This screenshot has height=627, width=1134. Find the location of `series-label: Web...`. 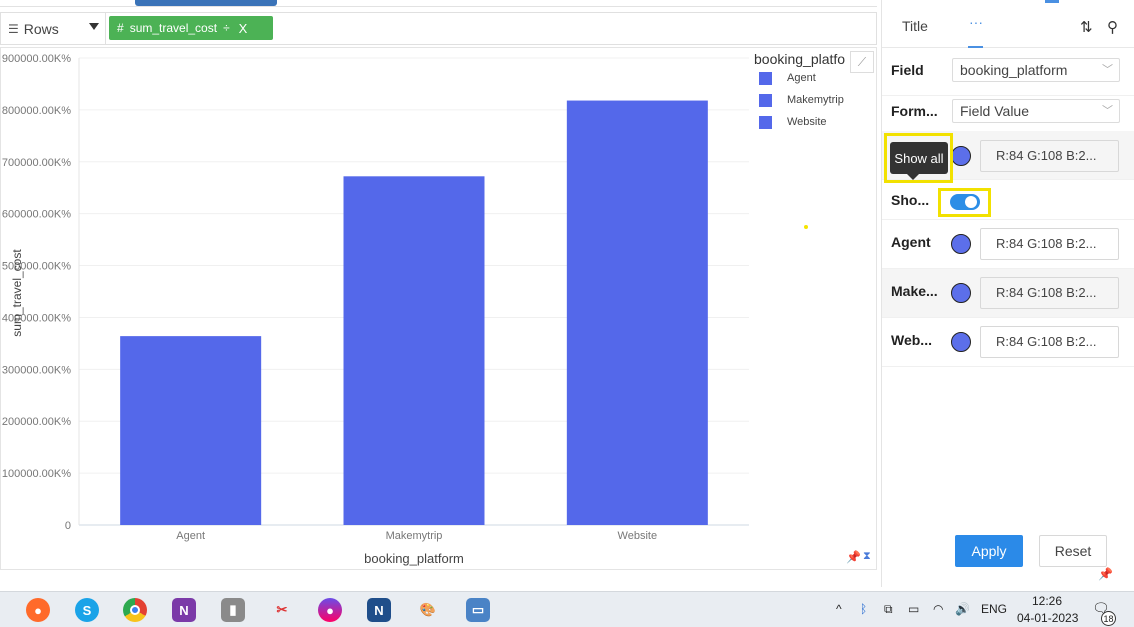

series-label: Web... is located at coordinates (911, 340).